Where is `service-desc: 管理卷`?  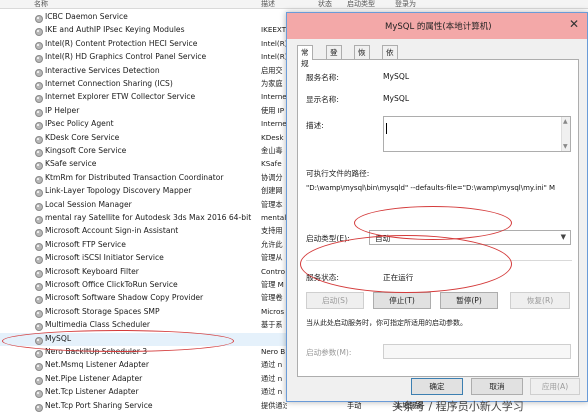
service-desc: 管理卷 is located at coordinates (272, 298).